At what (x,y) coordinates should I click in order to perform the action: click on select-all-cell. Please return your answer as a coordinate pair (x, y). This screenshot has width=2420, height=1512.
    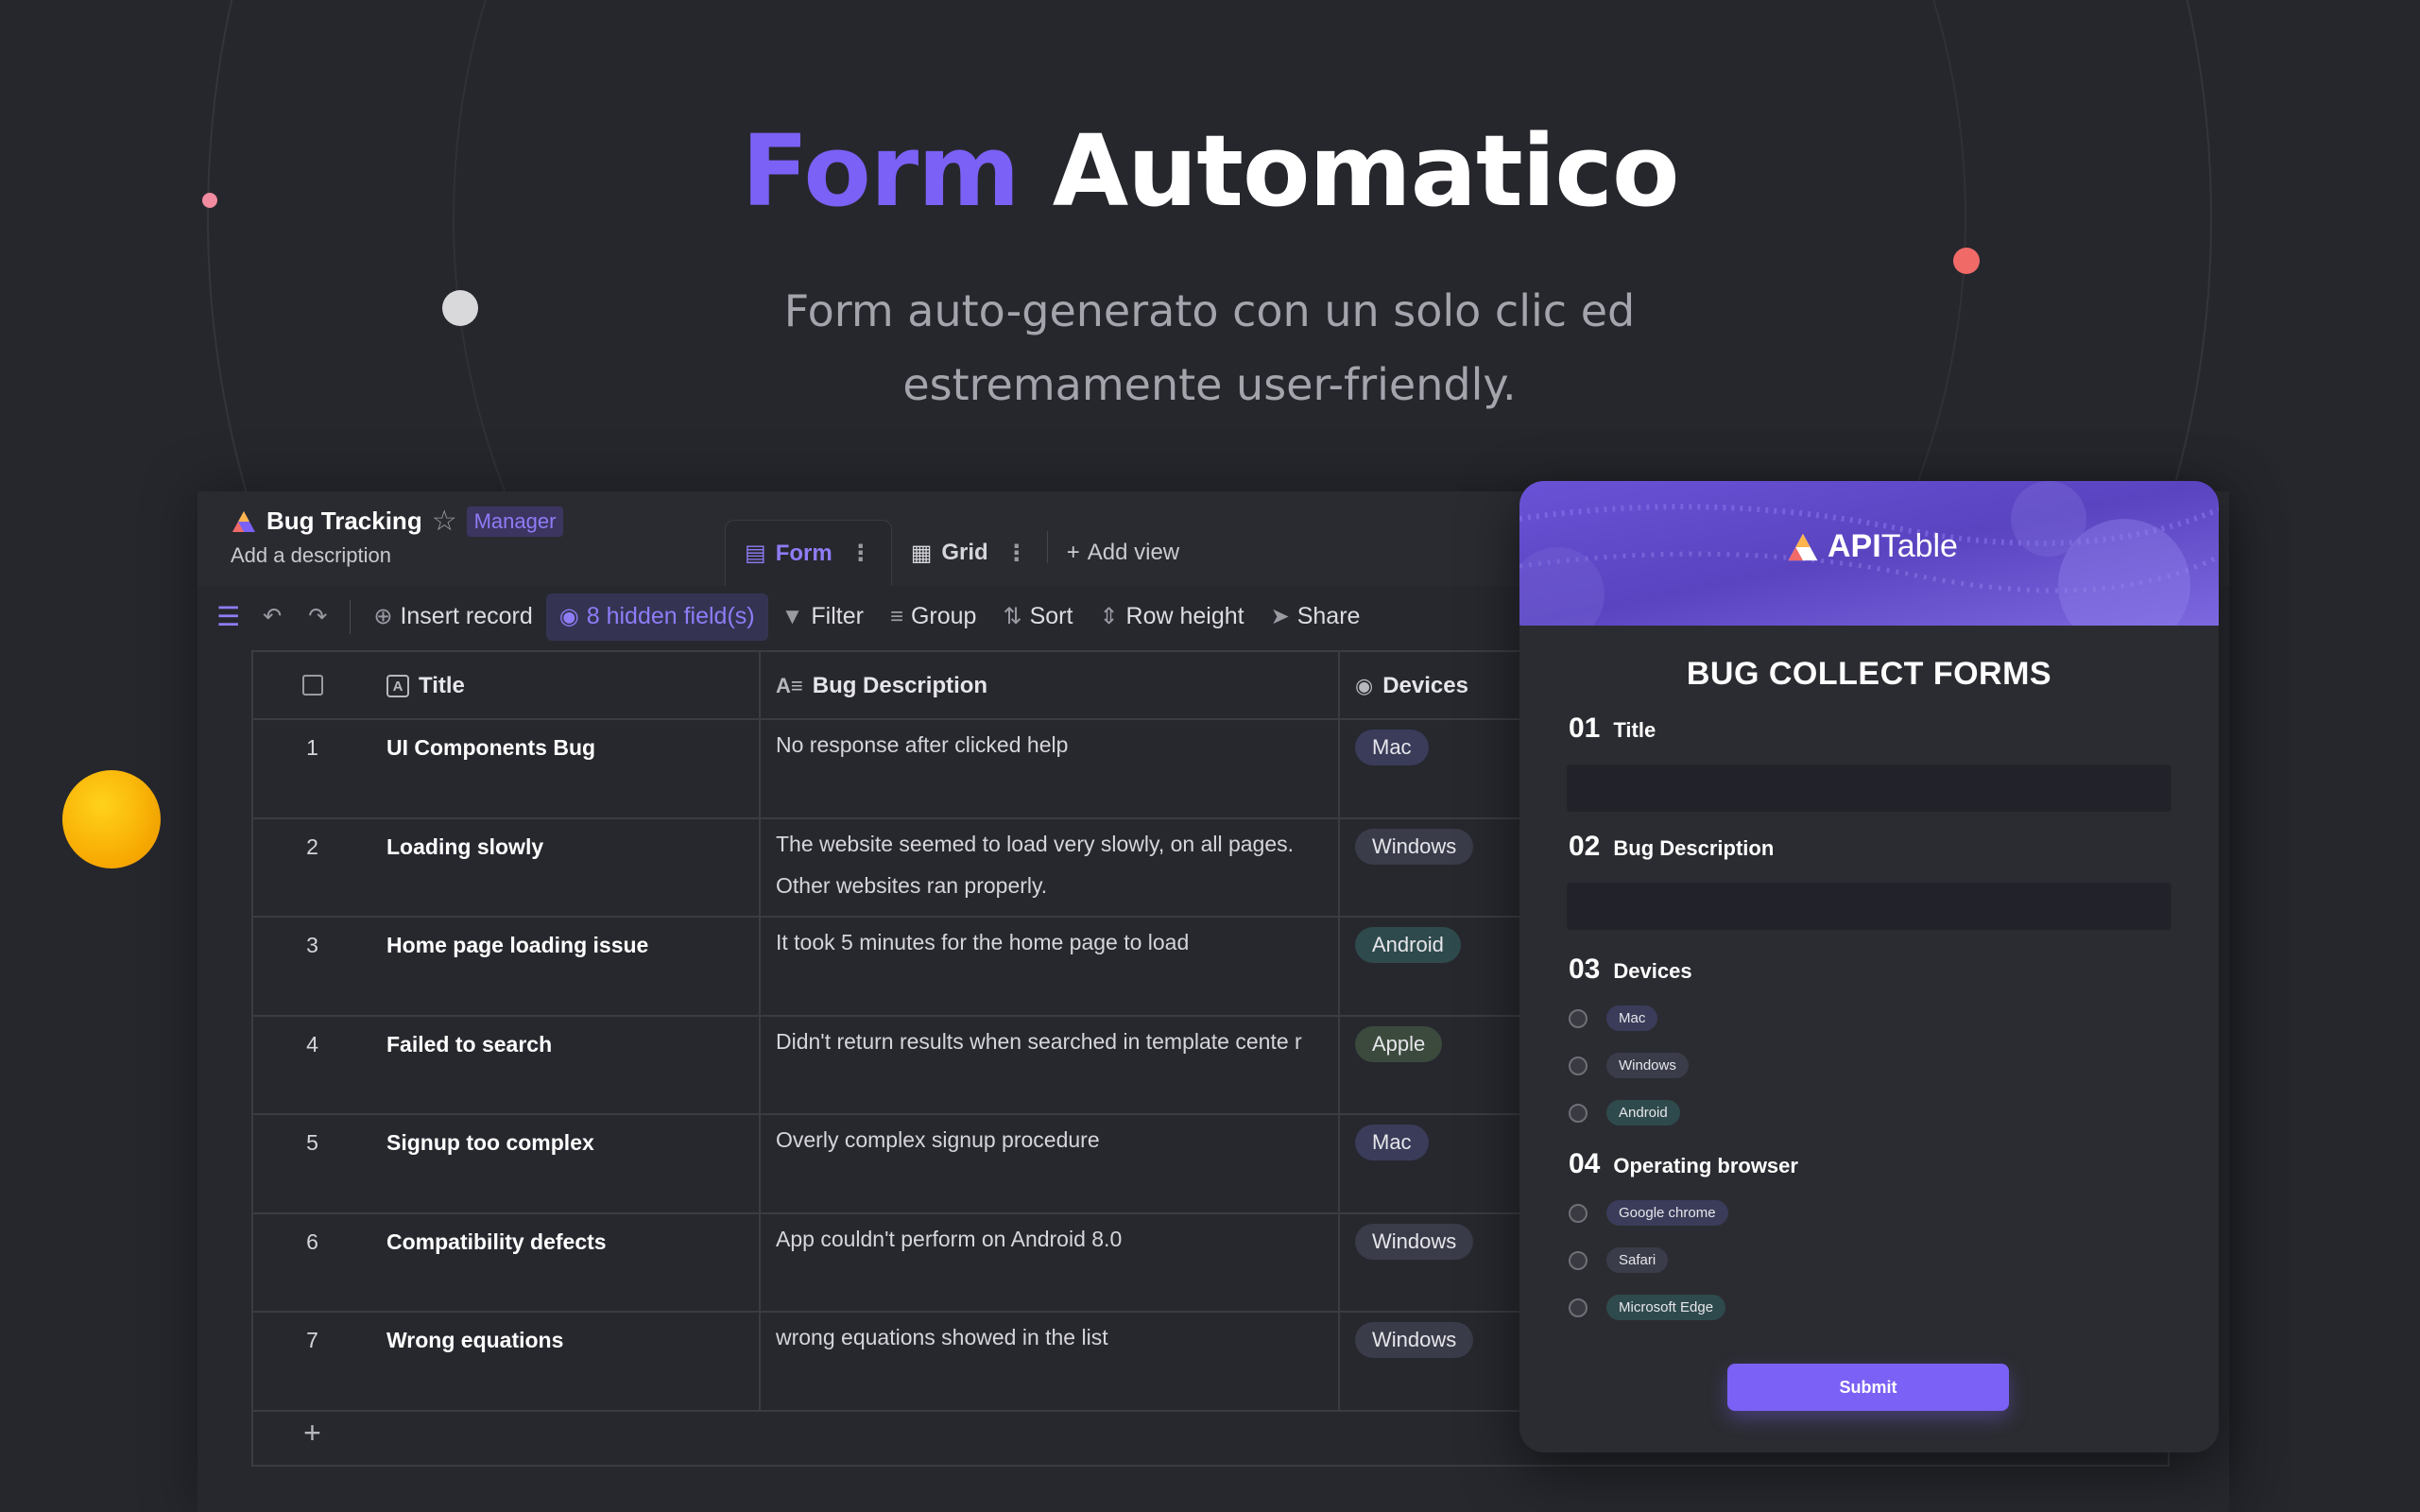
    Looking at the image, I should click on (312, 685).